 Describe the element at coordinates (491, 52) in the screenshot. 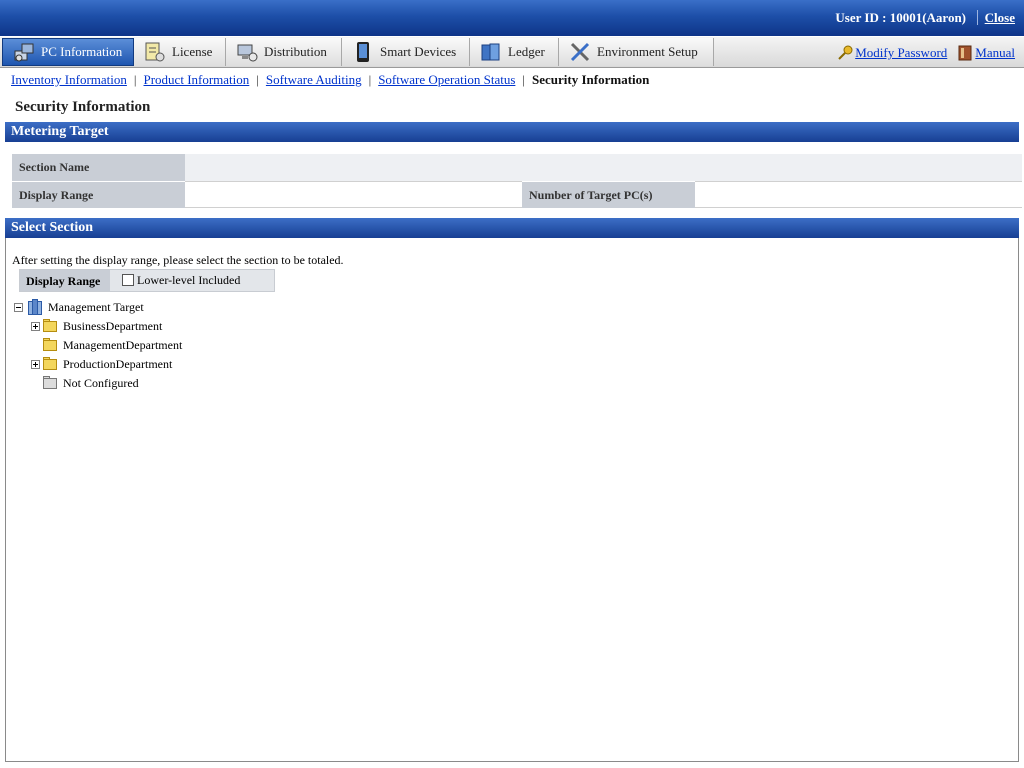

I see `ledger-icon` at that location.